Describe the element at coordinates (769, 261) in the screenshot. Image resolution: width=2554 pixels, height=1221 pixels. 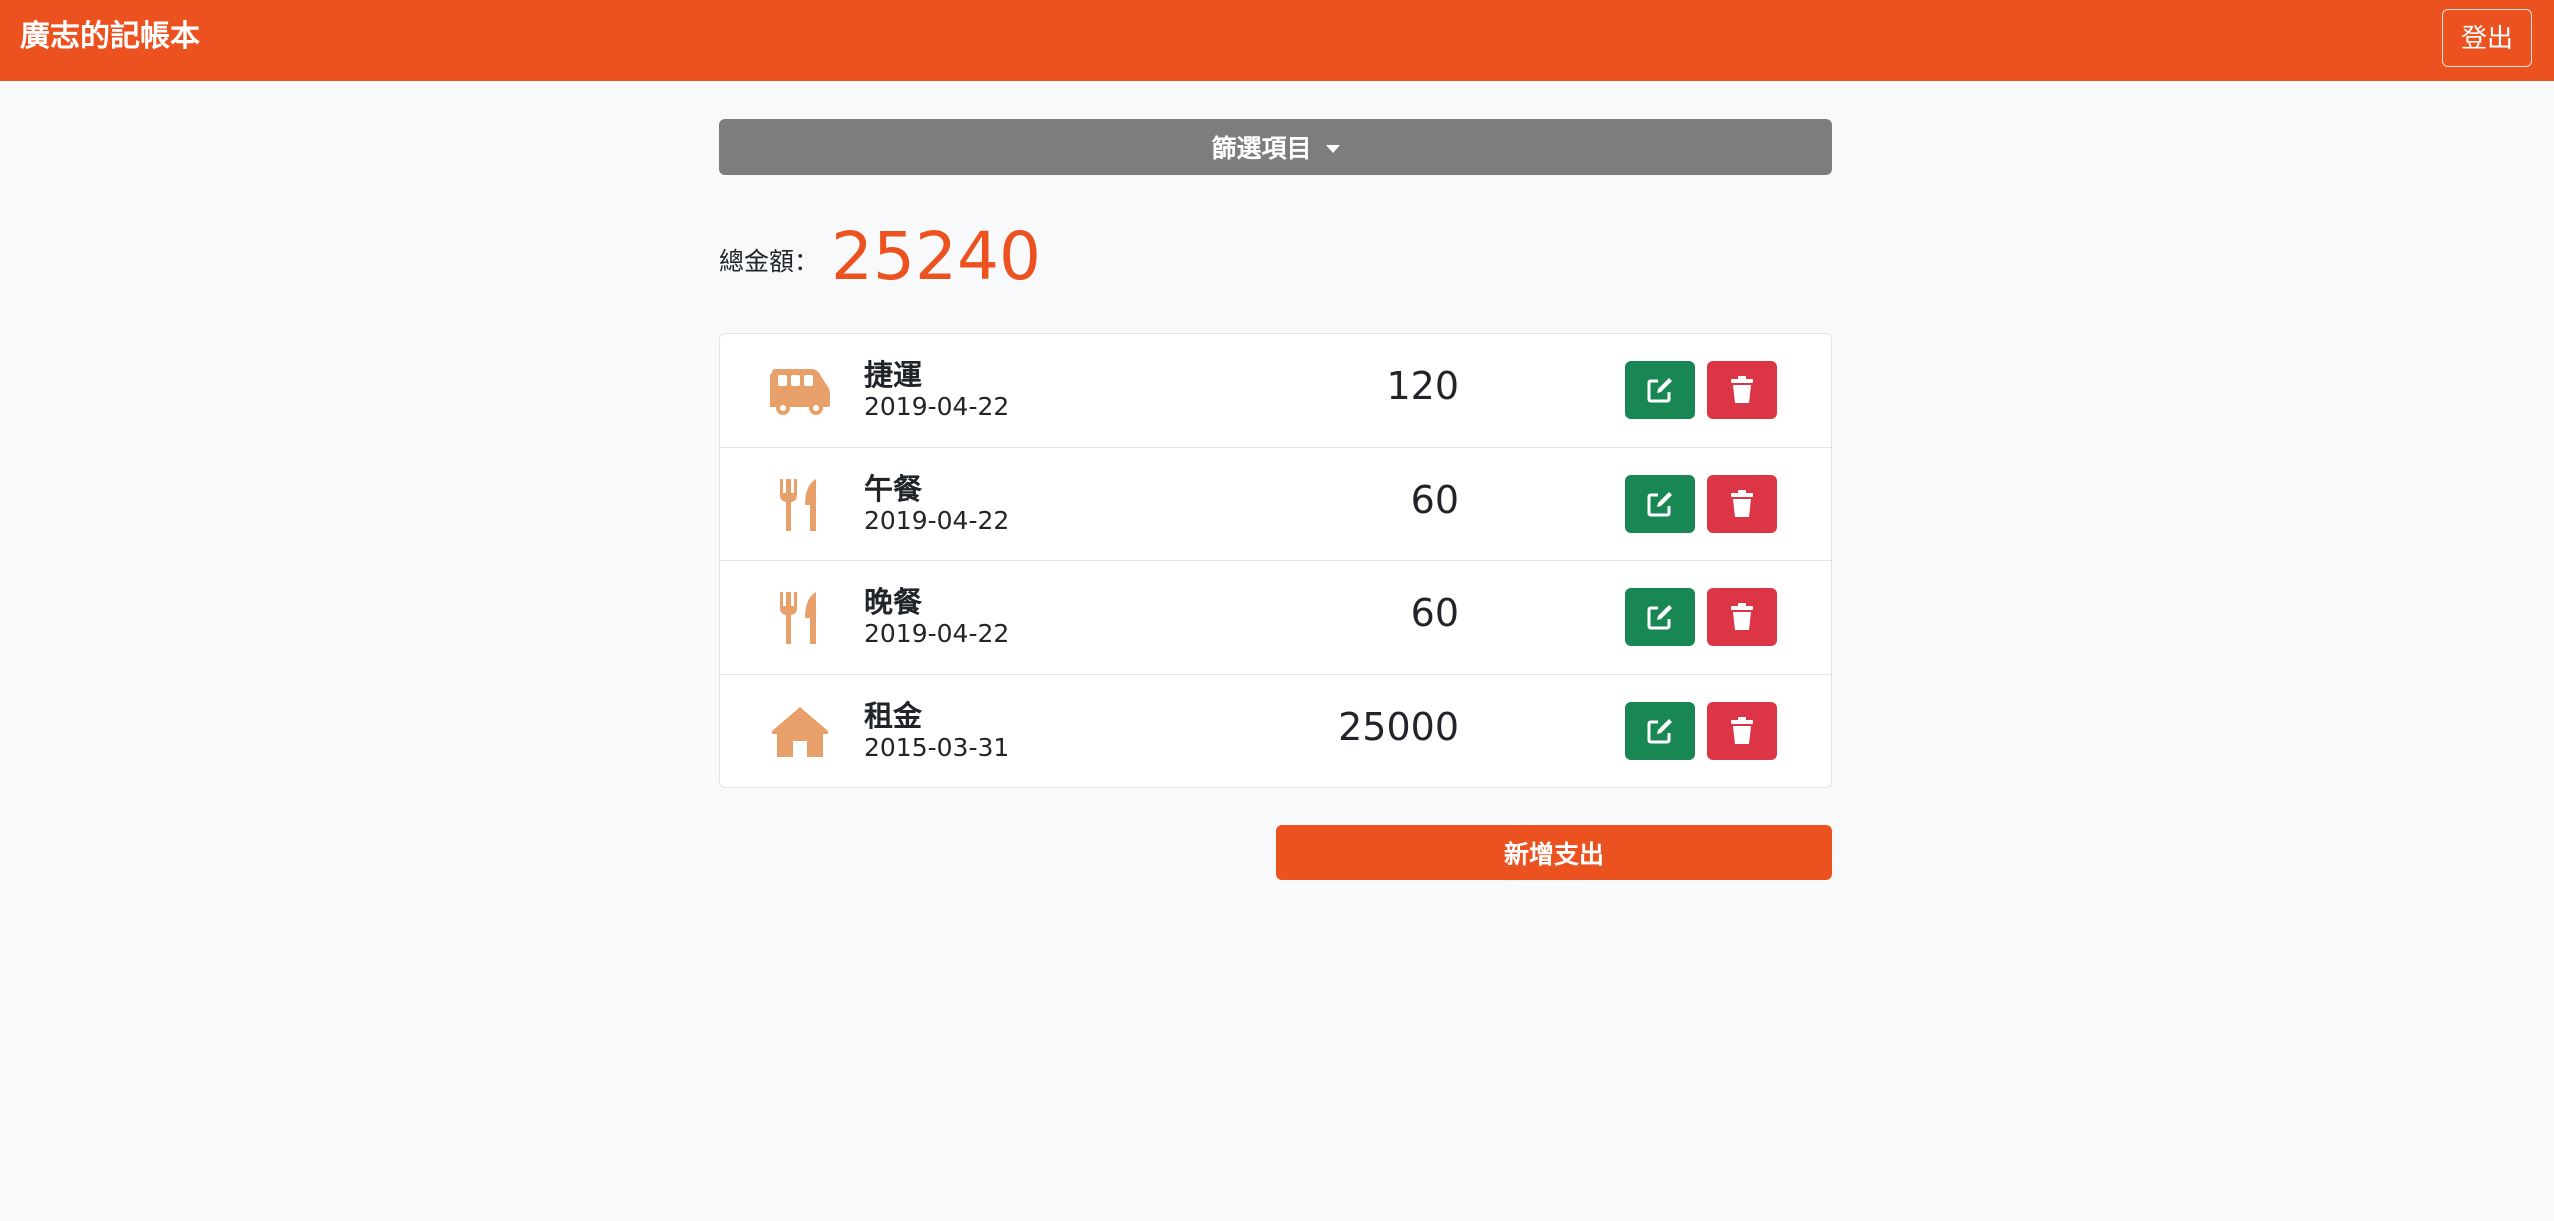
I see `total-label: 總金額：` at that location.